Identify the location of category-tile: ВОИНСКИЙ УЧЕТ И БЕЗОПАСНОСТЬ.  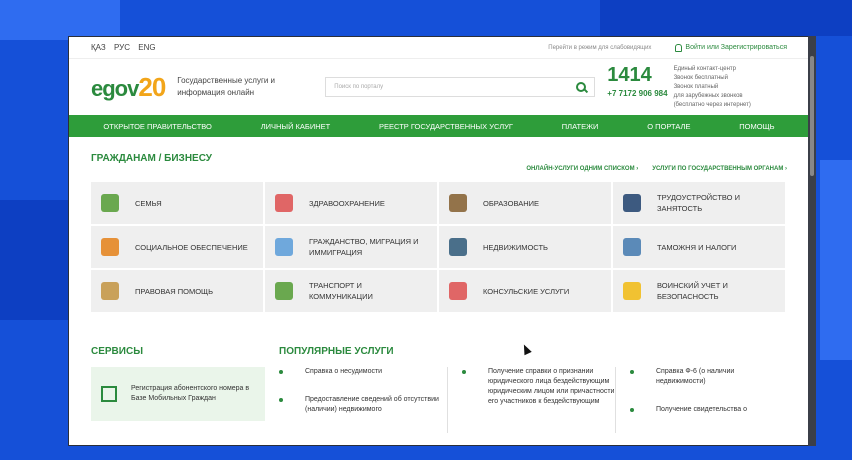
(699, 291).